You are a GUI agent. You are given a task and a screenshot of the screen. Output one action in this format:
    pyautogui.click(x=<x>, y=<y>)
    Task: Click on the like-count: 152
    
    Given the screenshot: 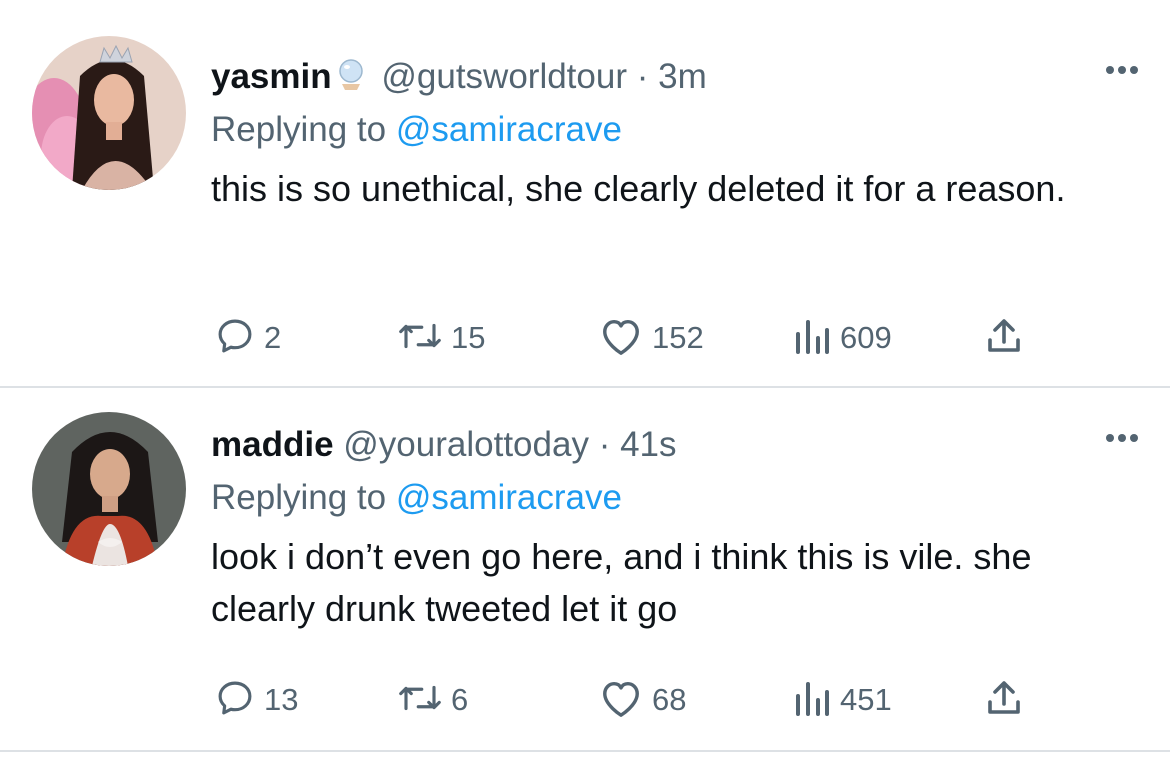 What is the action you would take?
    pyautogui.click(x=678, y=337)
    